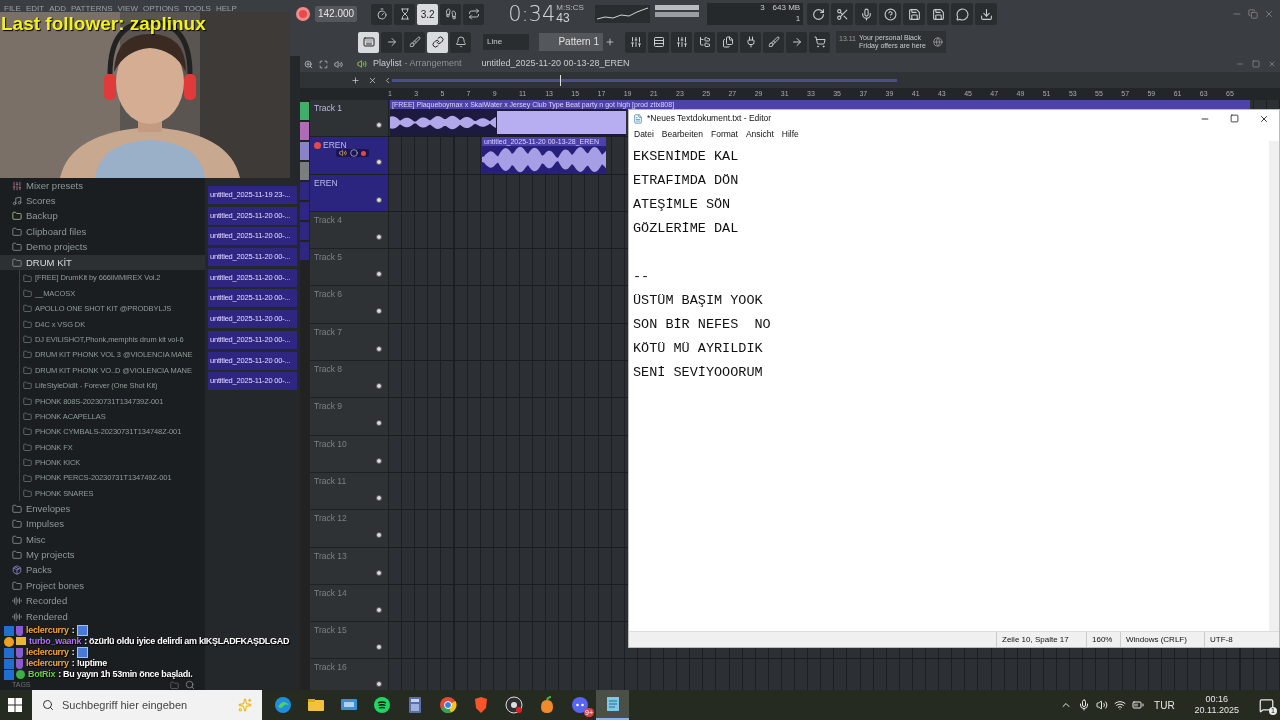  What do you see at coordinates (349, 268) in the screenshot?
I see `track-header: Track 5` at bounding box center [349, 268].